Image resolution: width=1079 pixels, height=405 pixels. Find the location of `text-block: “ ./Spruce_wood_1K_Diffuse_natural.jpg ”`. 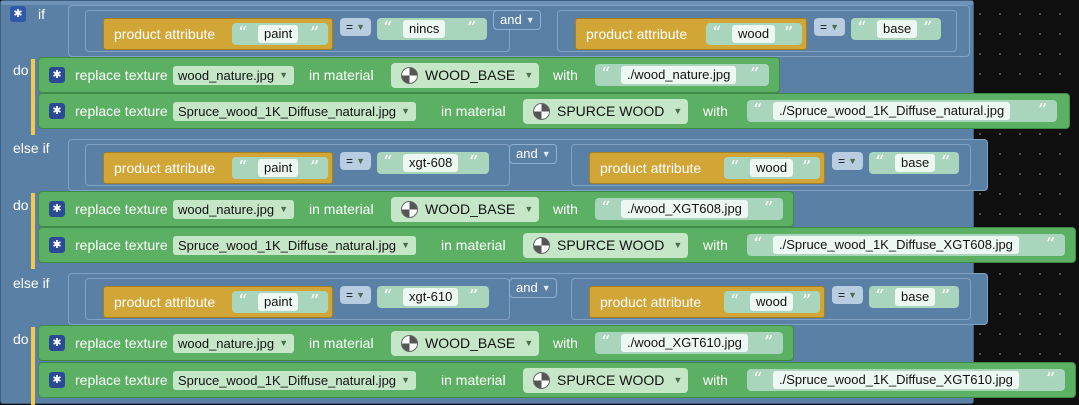

text-block: “ ./Spruce_wood_1K_Diffuse_natural.jpg ” is located at coordinates (902, 111).